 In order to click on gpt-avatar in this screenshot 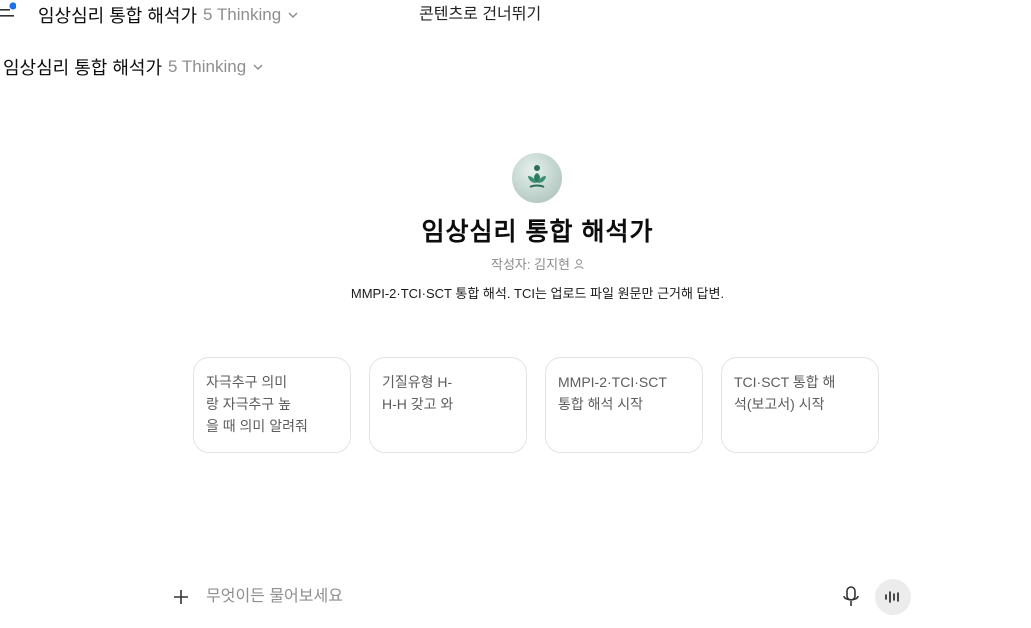, I will do `click(537, 178)`.